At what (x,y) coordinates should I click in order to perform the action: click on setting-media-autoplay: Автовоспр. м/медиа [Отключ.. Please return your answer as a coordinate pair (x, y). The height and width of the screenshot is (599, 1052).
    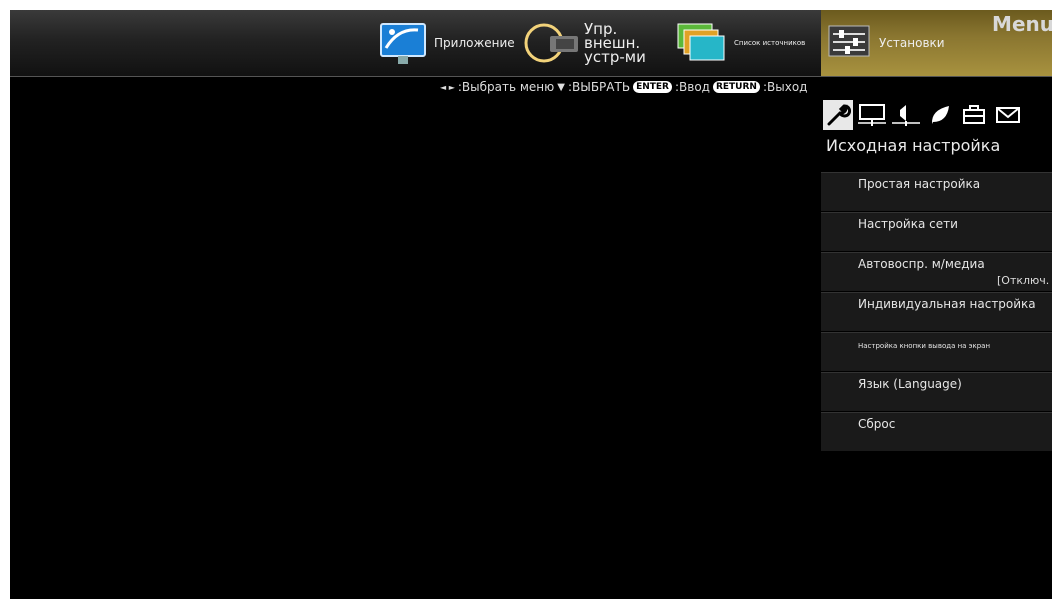
    Looking at the image, I should click on (936, 272).